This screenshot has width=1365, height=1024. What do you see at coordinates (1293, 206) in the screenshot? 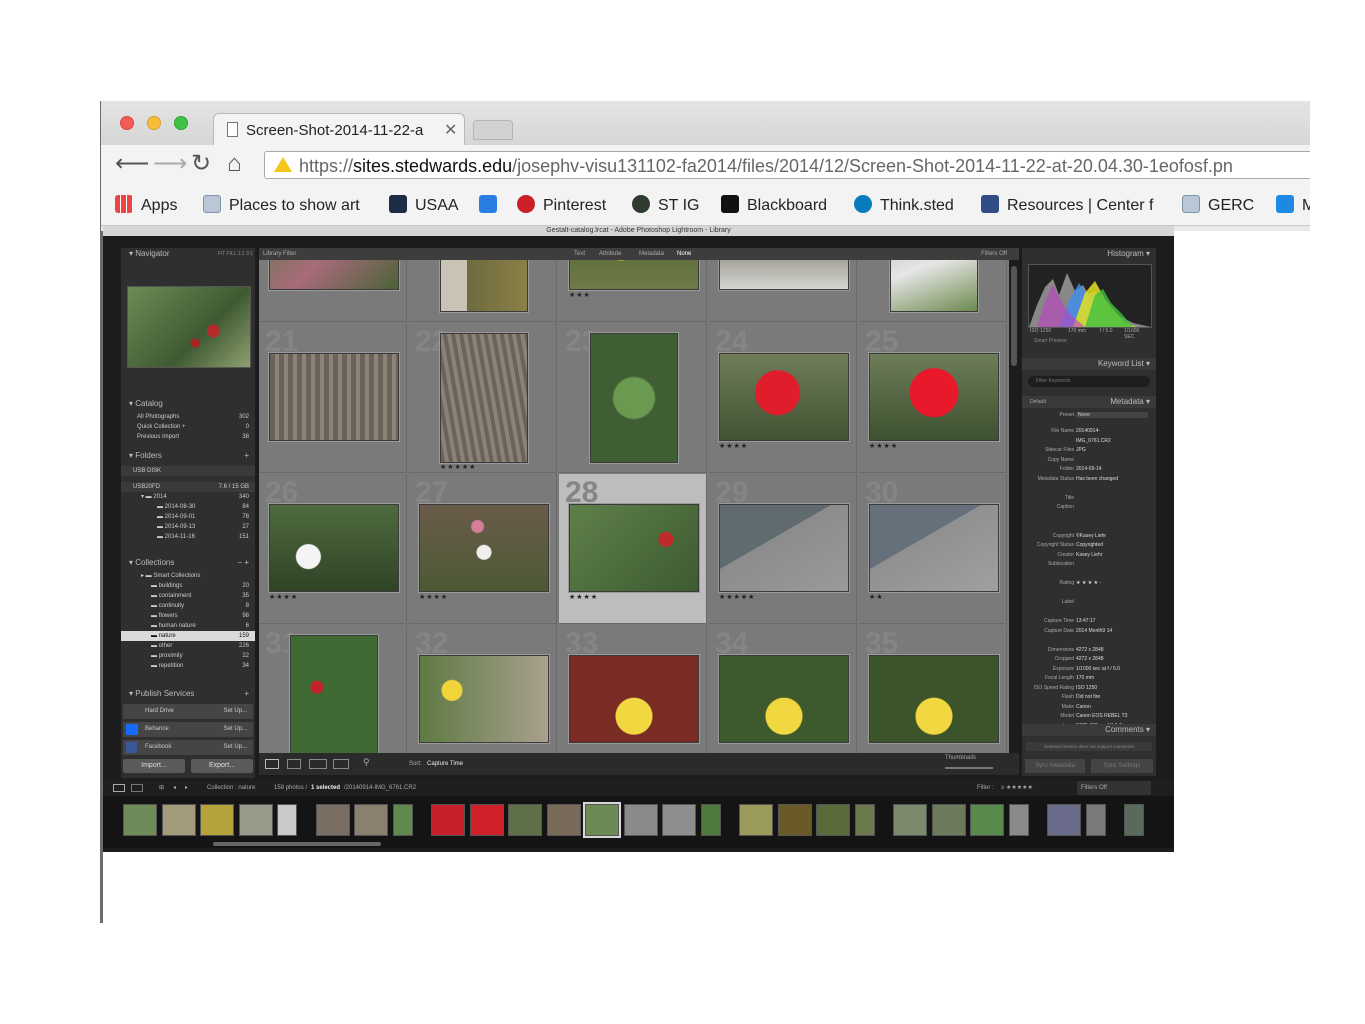
I see `bookmark-m: M` at bounding box center [1293, 206].